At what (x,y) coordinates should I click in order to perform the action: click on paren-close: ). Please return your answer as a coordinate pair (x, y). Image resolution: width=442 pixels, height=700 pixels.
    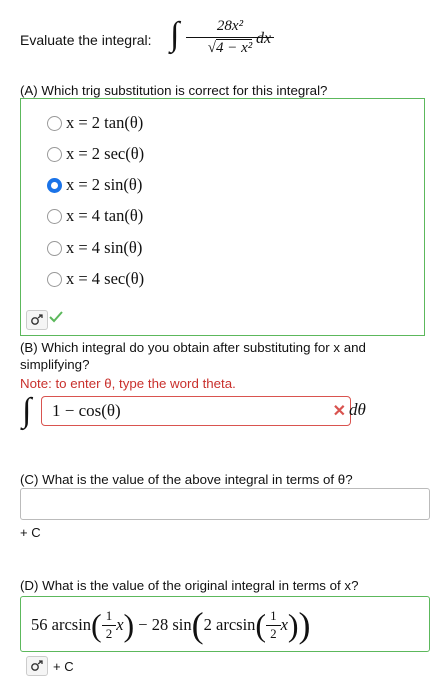
    Looking at the image, I should click on (129, 625).